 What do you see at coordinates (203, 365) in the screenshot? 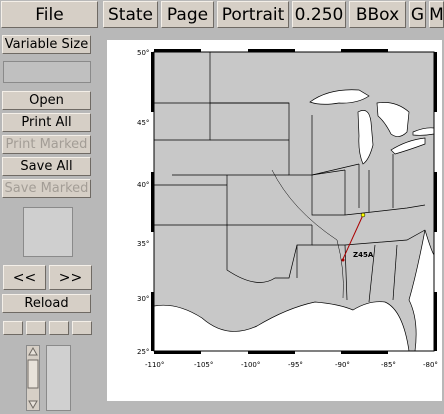
I see `lon-tick-105: -105°` at bounding box center [203, 365].